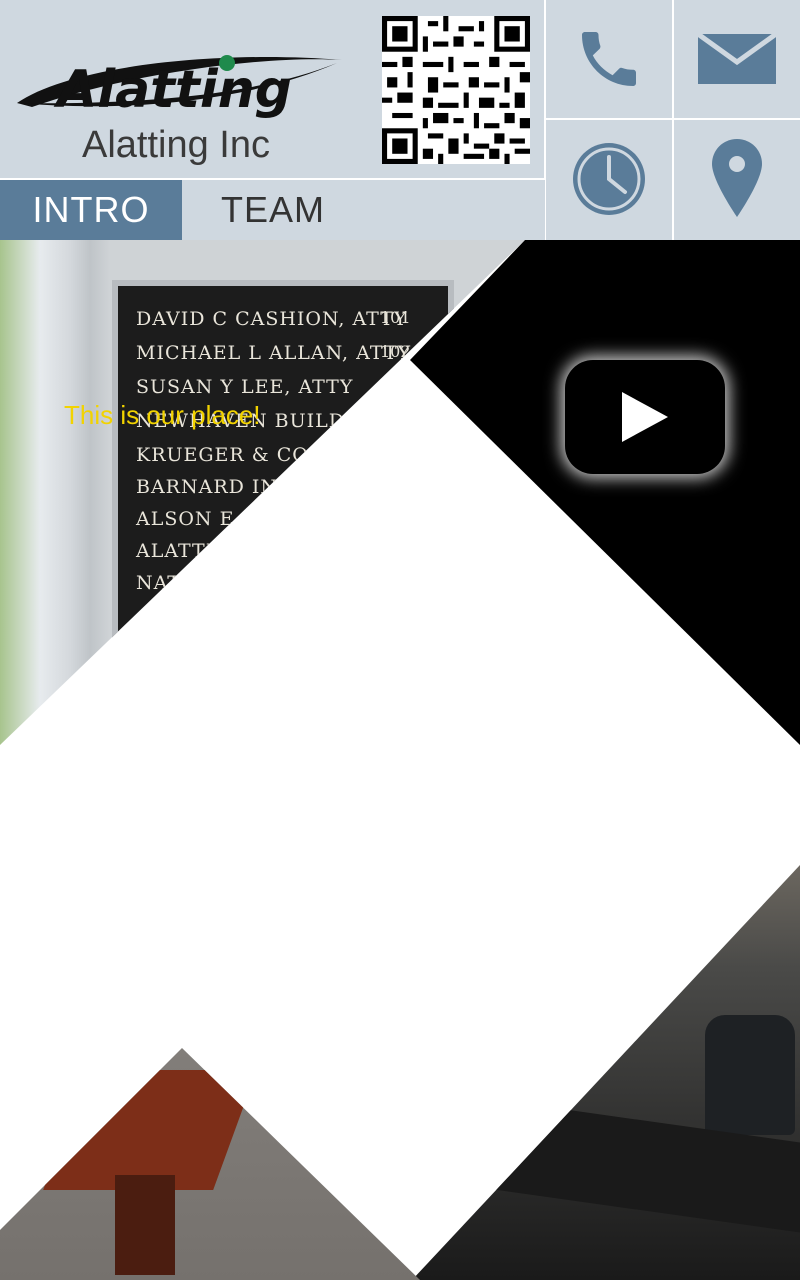 This screenshot has width=800, height=1280. What do you see at coordinates (180, 583) in the screenshot?
I see `directory-entry: NATION` at bounding box center [180, 583].